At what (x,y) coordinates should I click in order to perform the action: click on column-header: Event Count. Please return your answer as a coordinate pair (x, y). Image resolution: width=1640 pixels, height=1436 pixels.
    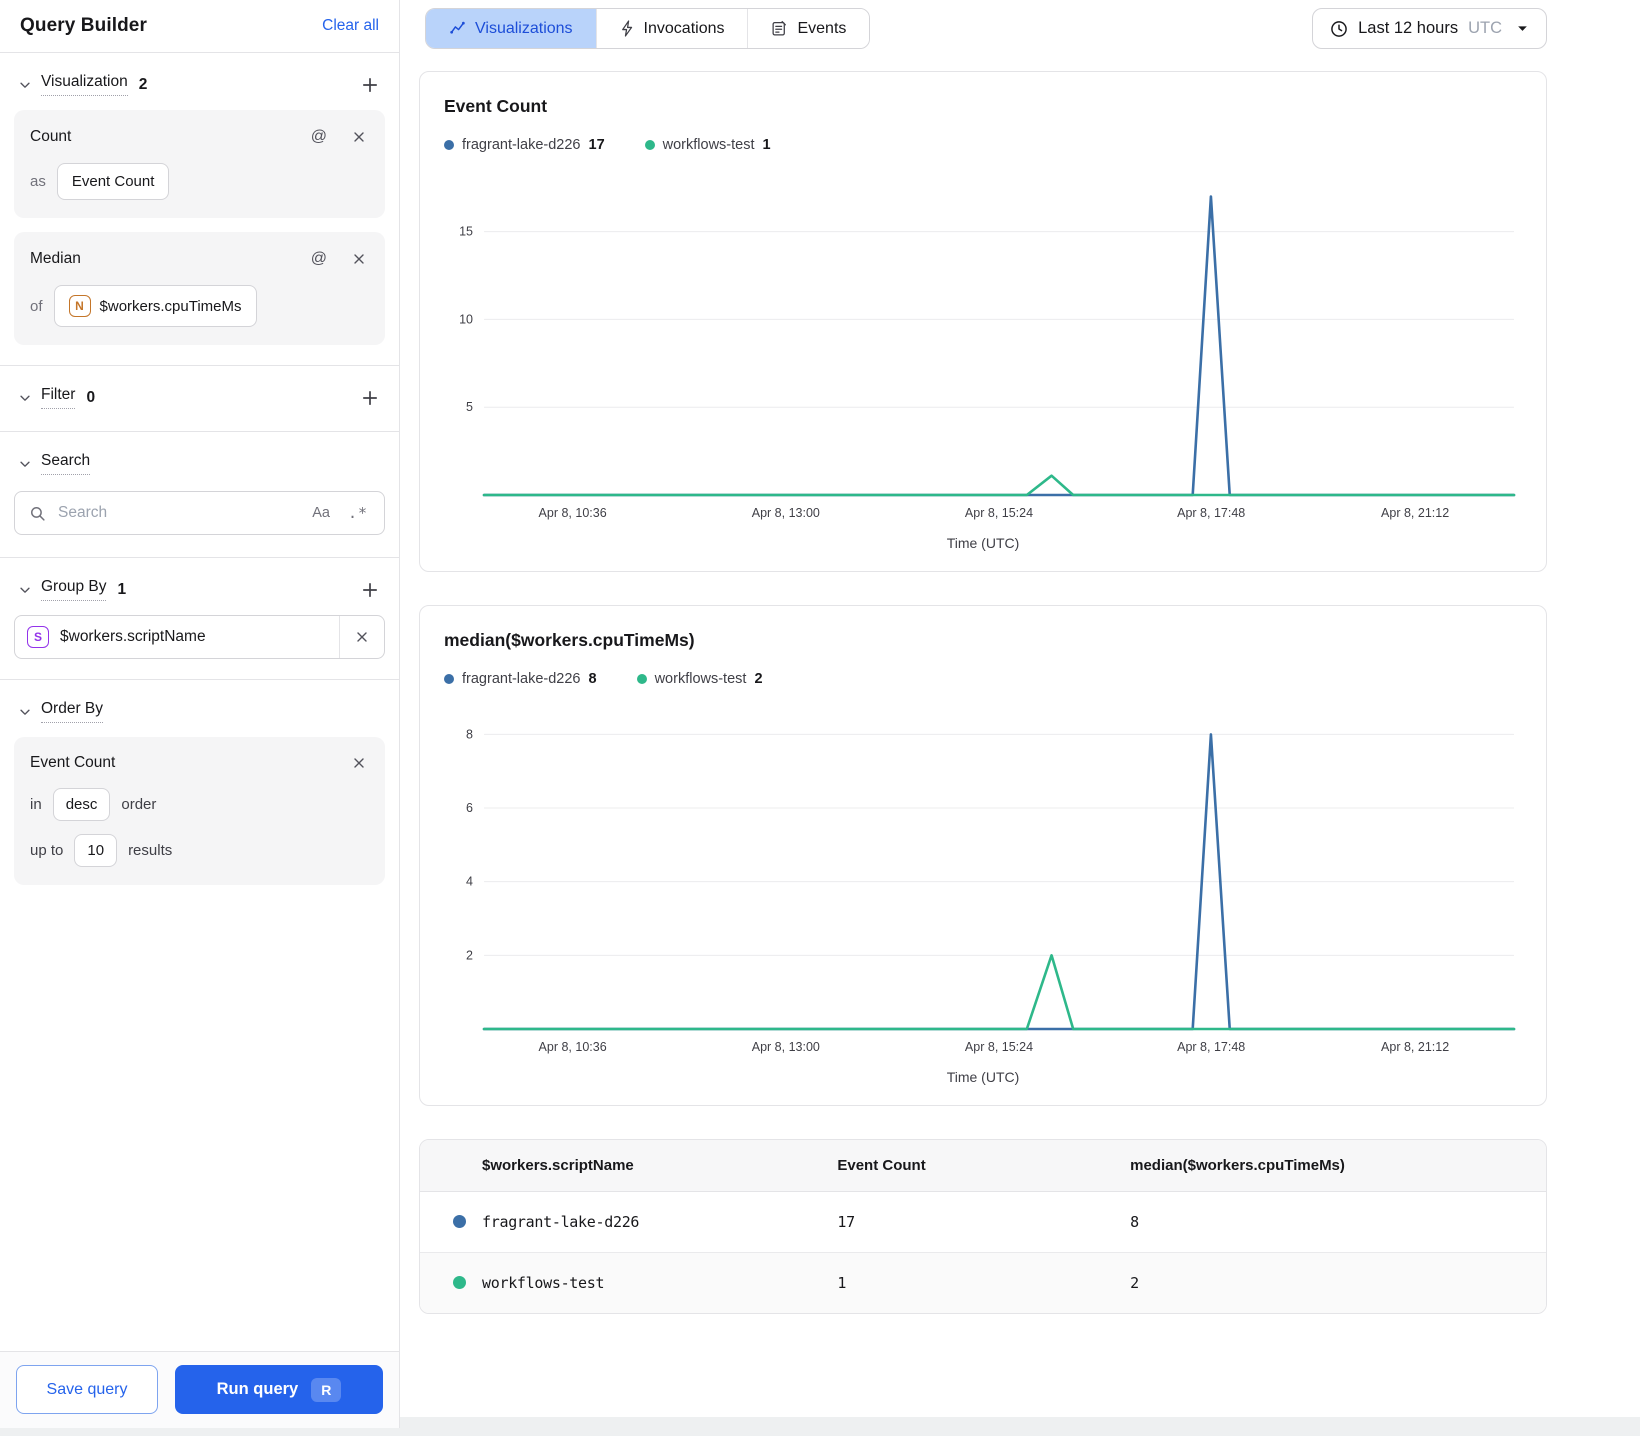
    Looking at the image, I should click on (972, 1166).